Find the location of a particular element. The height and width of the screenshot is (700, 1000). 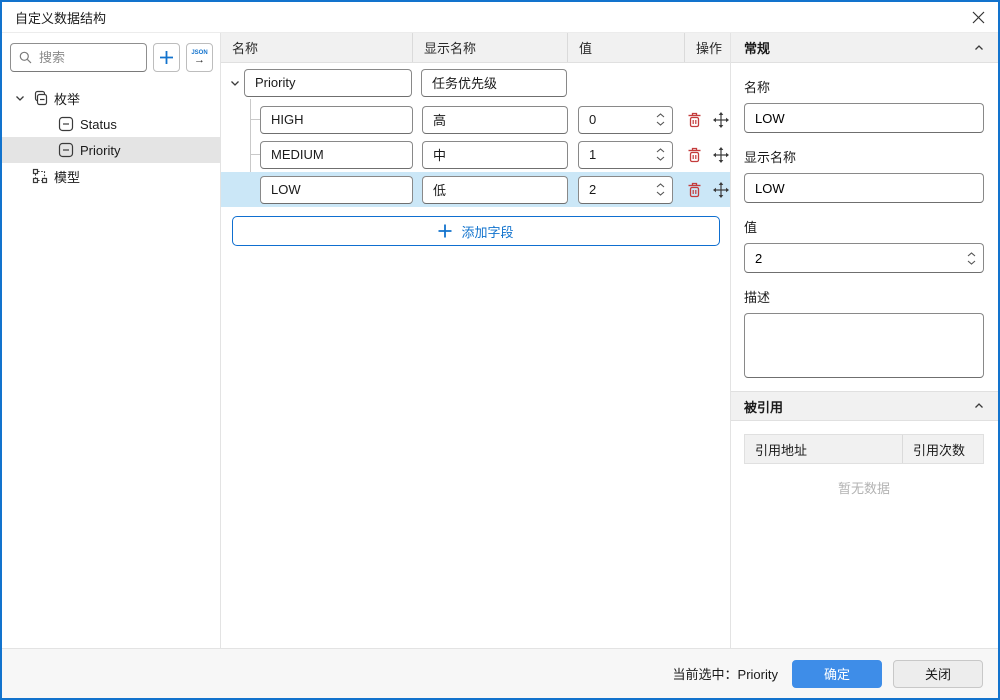

sidebar-item-enum: 枚举 is located at coordinates (111, 98).